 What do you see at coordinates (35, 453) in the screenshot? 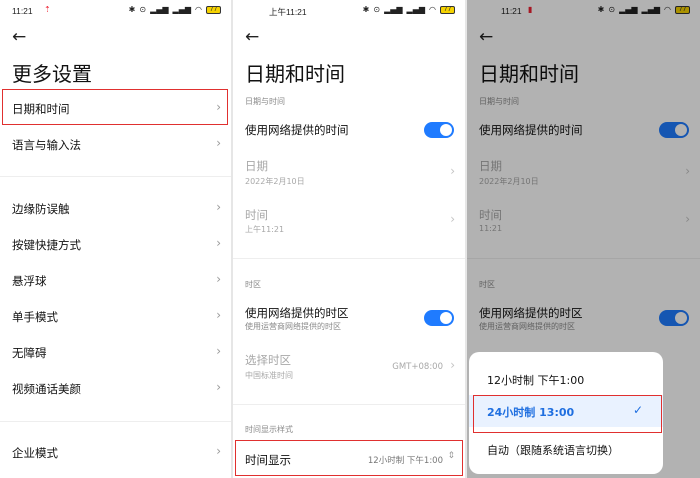
I see `settings-item-label: 企业模式` at bounding box center [35, 453].